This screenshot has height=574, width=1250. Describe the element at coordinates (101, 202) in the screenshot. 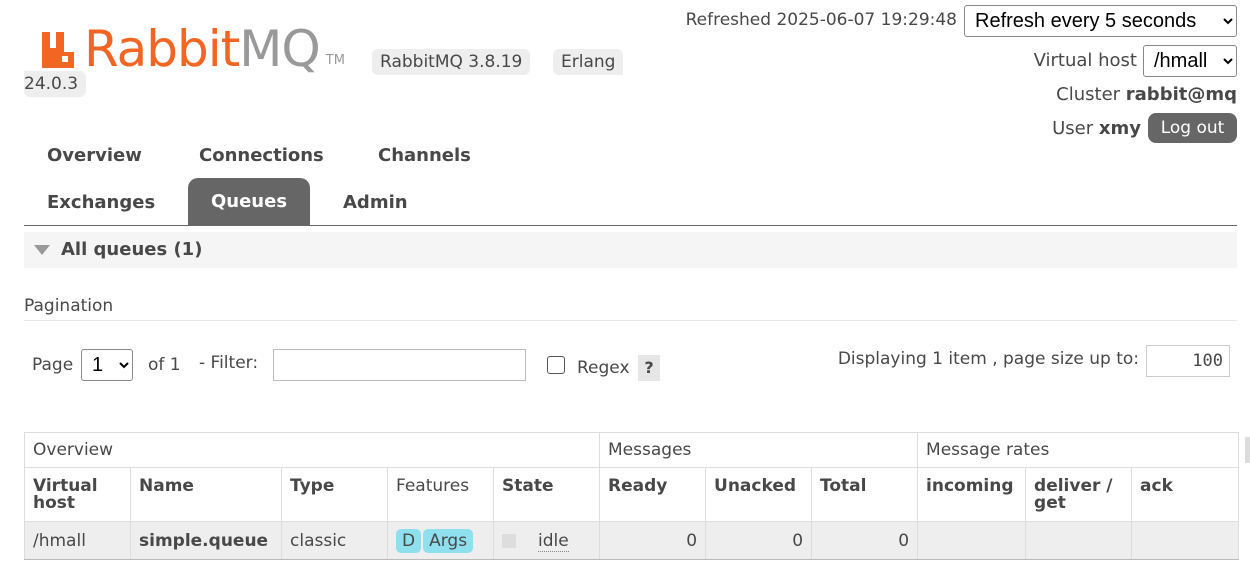

I see `tab-exchanges: Exchanges` at that location.